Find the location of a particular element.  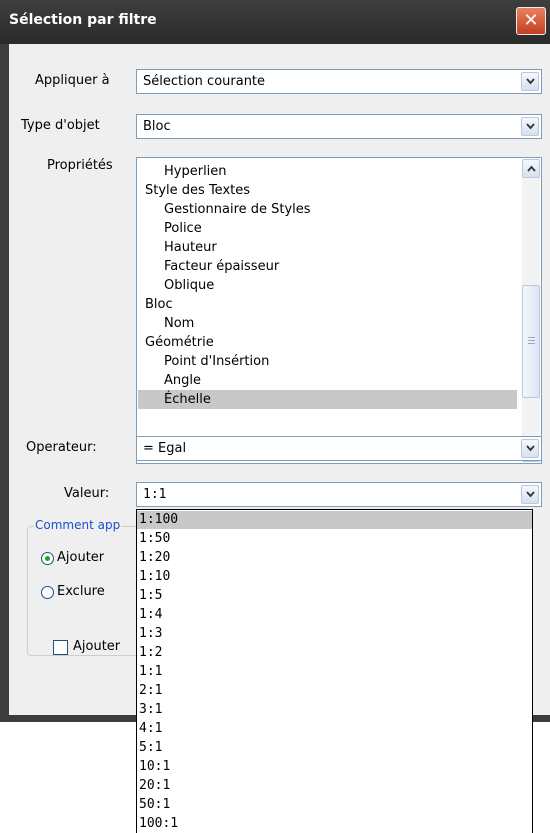

properties-label: Propriétés is located at coordinates (80, 165).